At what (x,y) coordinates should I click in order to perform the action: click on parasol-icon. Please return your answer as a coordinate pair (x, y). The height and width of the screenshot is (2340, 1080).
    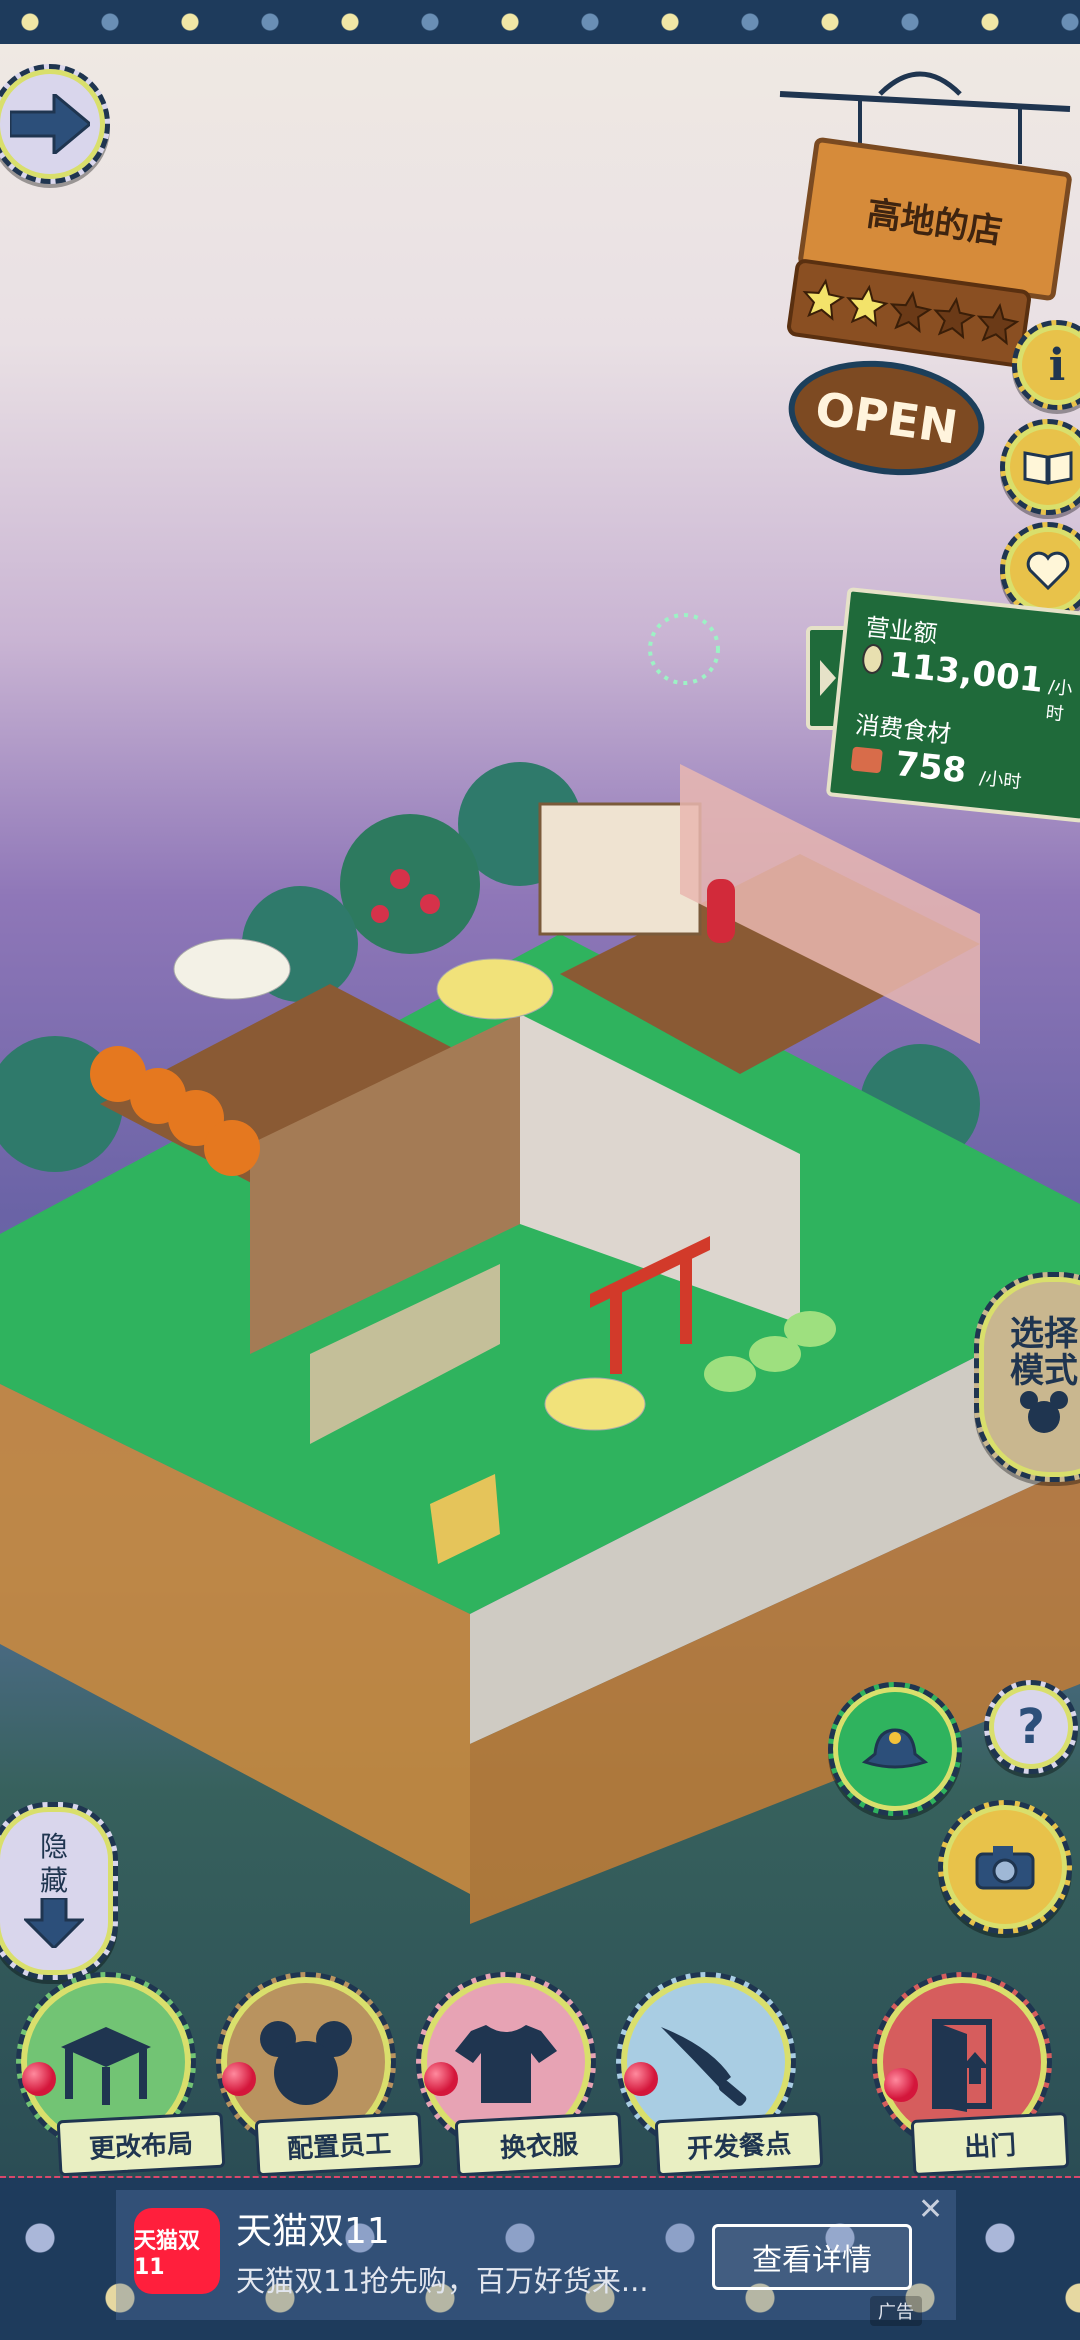
    Looking at the image, I should click on (232, 969).